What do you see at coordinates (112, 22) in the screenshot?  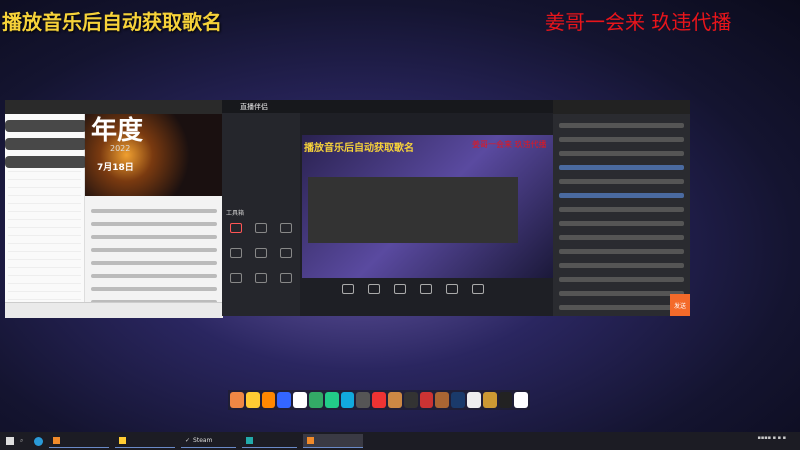 I see `overlay-song-title: 播放音乐后自动获取歌名` at bounding box center [112, 22].